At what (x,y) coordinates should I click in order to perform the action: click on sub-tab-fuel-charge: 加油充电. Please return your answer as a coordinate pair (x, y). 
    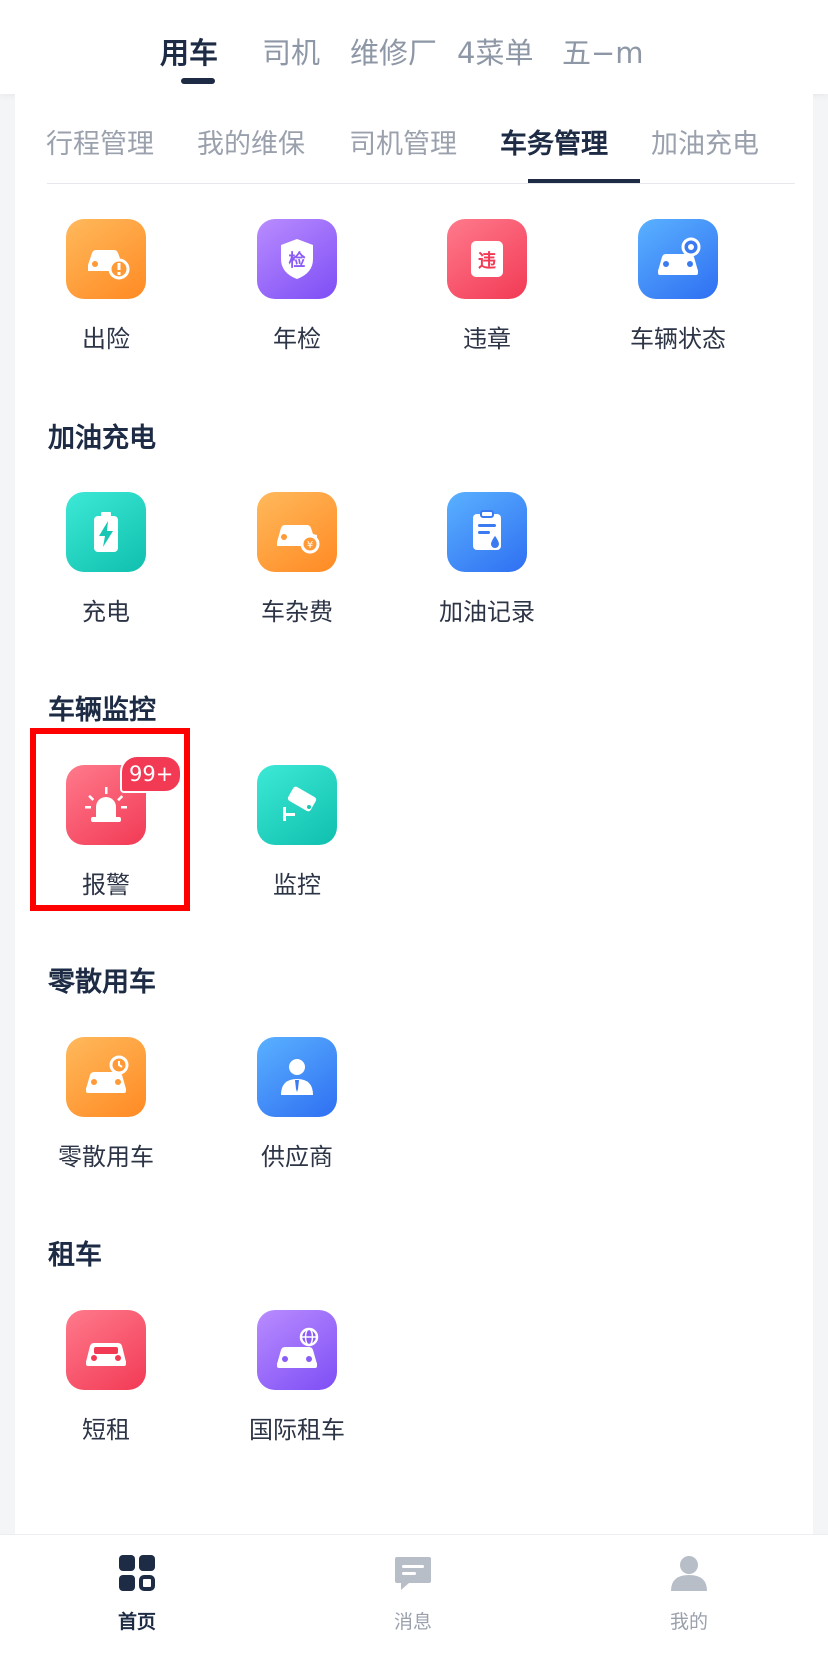
    Looking at the image, I should click on (705, 141).